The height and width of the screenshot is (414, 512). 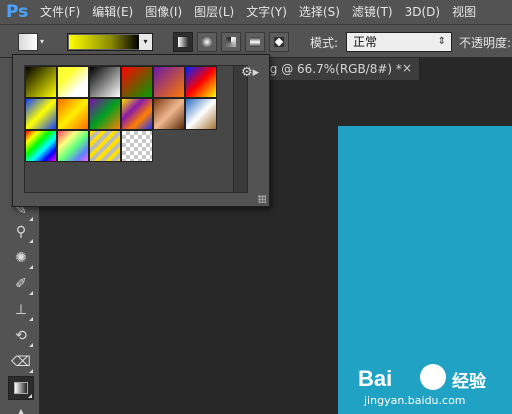 I want to click on gradient-swatch-foreground-to-transparent, so click(x=73, y=82).